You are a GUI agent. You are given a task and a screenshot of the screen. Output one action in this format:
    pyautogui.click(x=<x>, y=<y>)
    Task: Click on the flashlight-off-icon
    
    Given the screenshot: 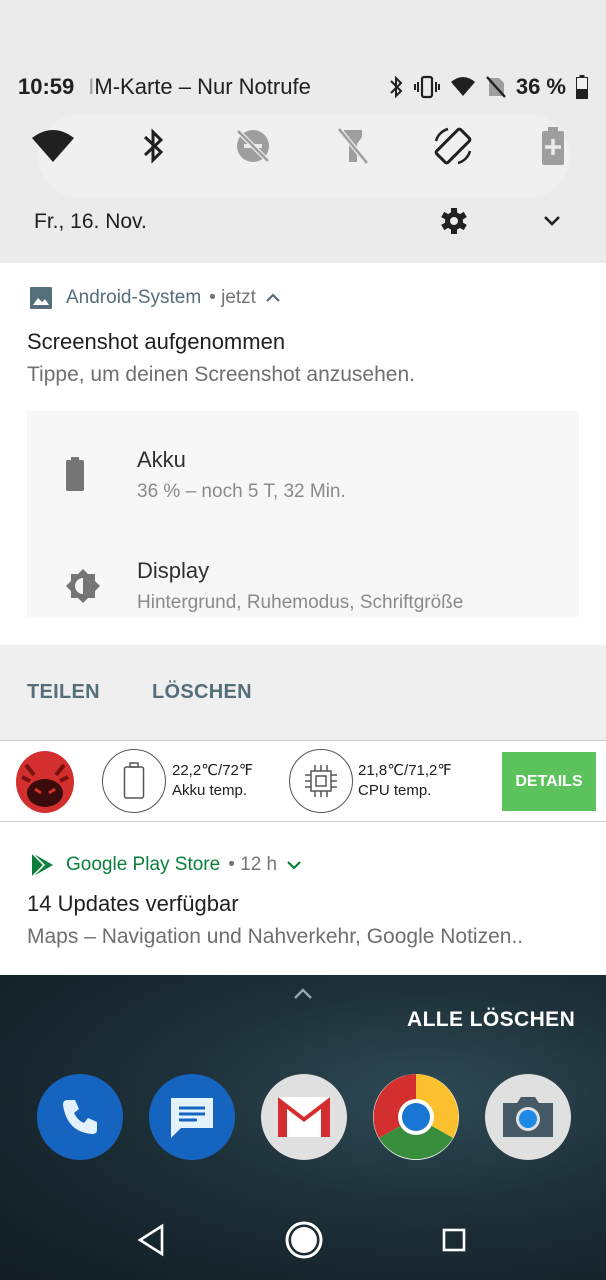 What is the action you would take?
    pyautogui.click(x=353, y=146)
    